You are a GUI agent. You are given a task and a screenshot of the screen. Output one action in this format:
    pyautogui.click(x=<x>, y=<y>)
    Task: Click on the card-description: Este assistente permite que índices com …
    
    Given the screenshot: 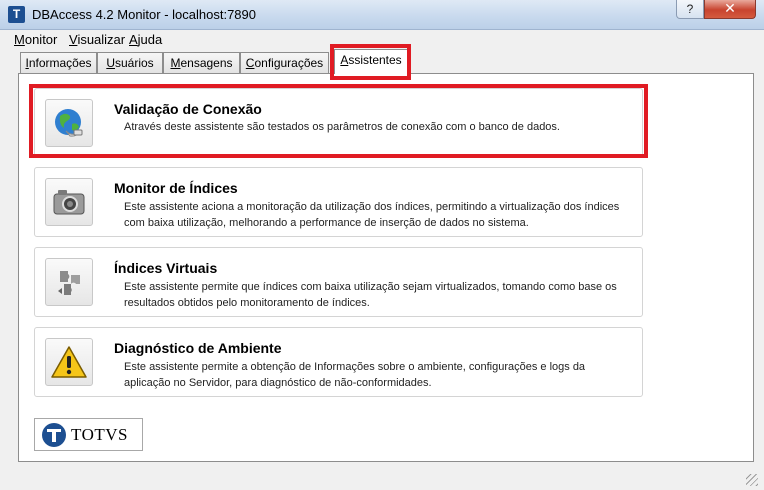 What is the action you would take?
    pyautogui.click(x=370, y=295)
    